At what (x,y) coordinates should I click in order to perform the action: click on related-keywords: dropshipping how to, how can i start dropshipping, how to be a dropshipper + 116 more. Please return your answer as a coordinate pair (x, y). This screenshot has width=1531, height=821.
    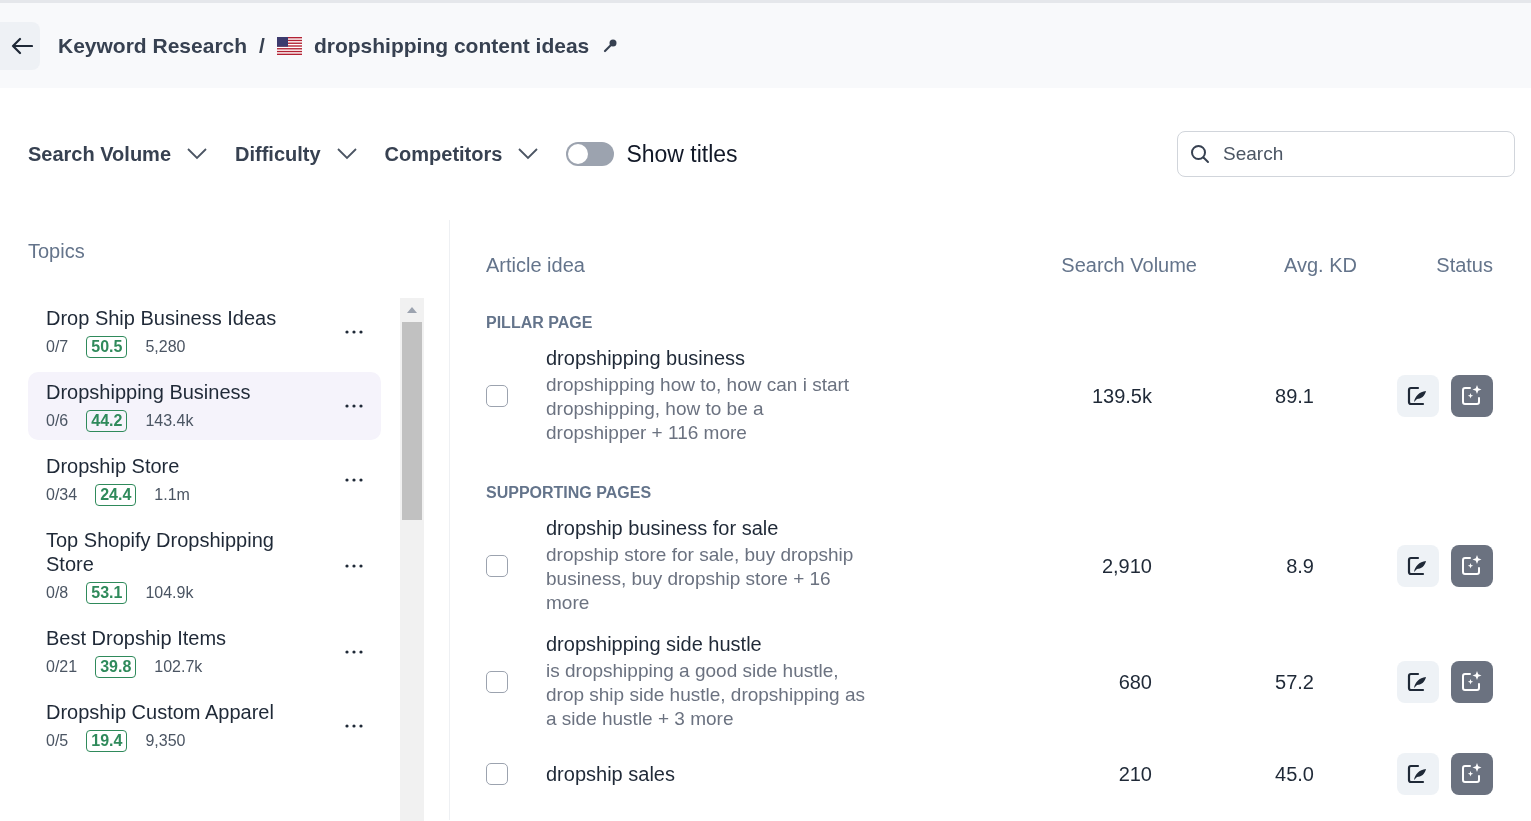
    Looking at the image, I should click on (698, 409).